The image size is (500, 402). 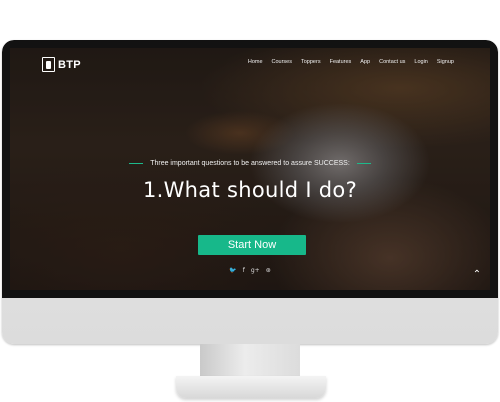 I want to click on scroll-to-top-icon: ⌃, so click(x=477, y=275).